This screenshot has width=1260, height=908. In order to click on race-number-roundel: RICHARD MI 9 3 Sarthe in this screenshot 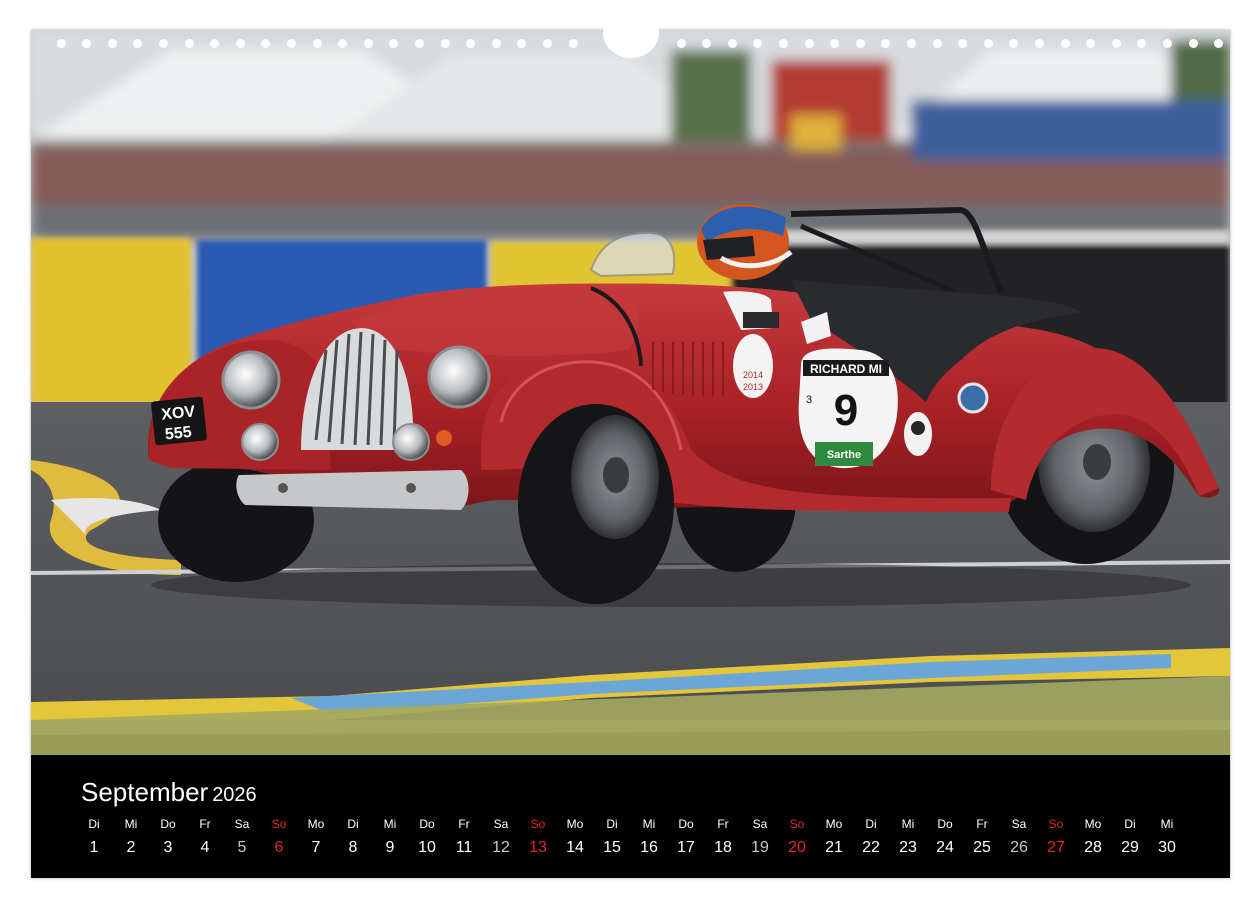, I will do `click(848, 408)`.